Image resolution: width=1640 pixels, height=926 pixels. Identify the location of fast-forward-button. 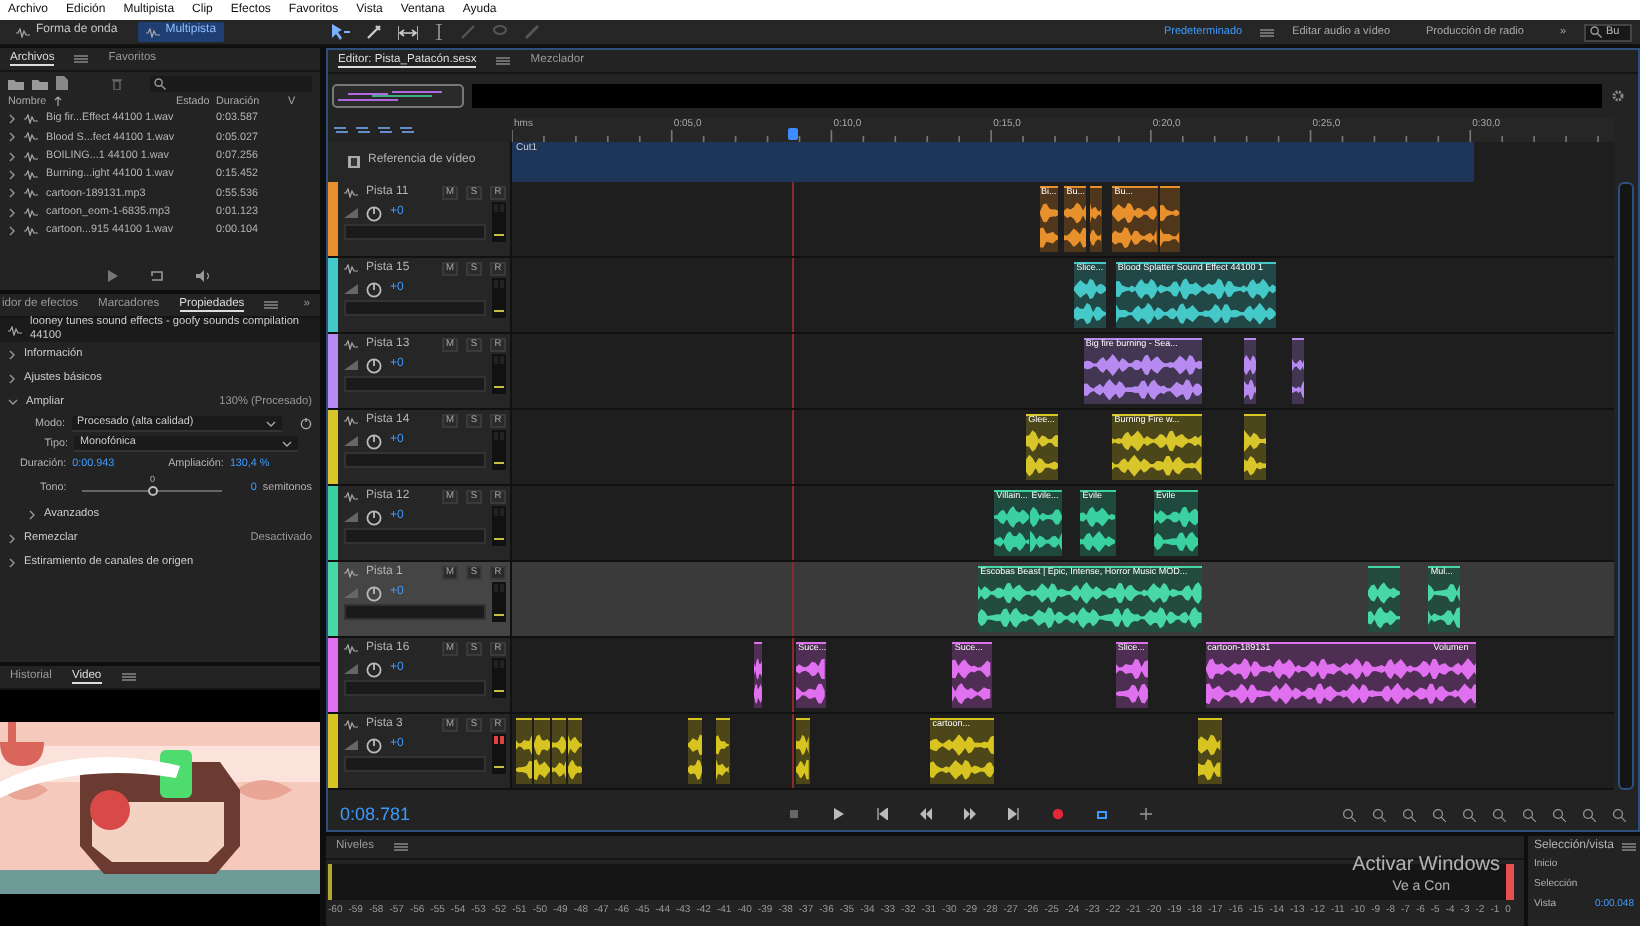
(970, 814).